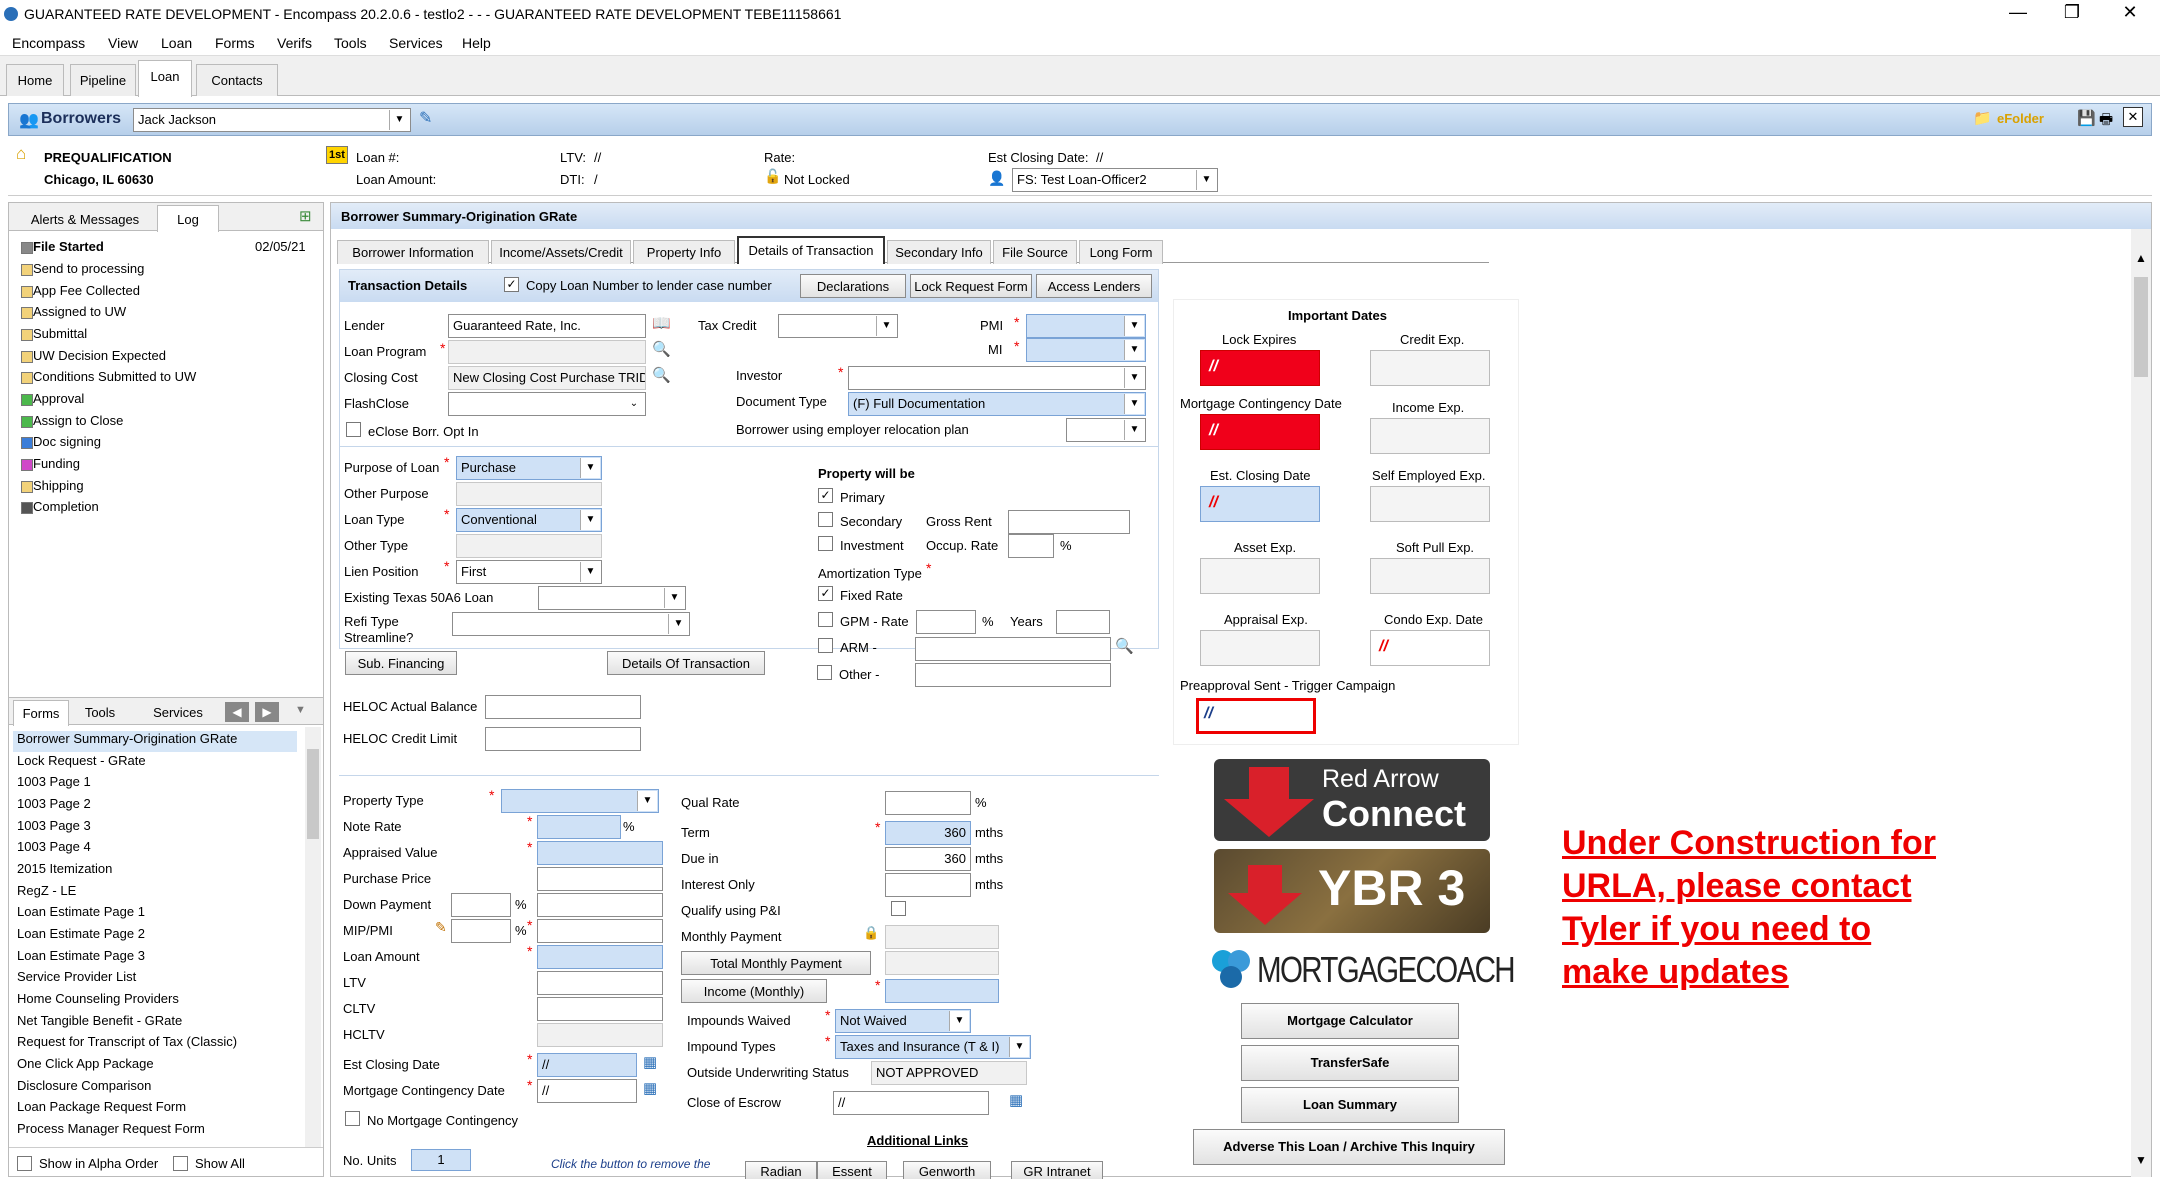 The image size is (2160, 1179). What do you see at coordinates (1115, 180) in the screenshot?
I see `loan-officer-select: FS: Test Loan-Officer2 ▼` at bounding box center [1115, 180].